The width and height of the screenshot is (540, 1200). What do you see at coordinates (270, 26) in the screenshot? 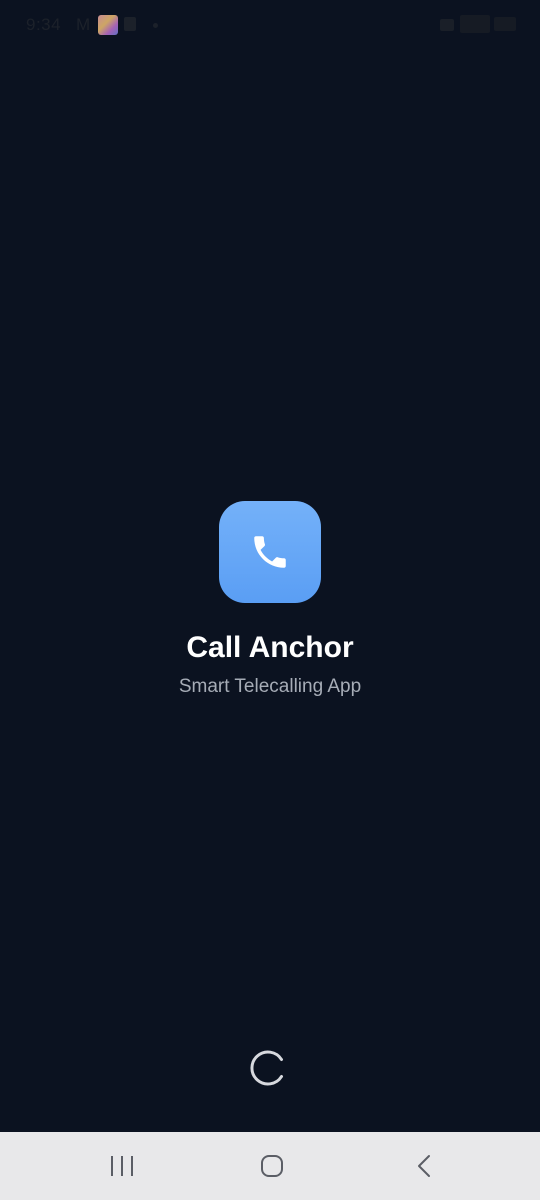
I see `status-bar: 9:34 M` at bounding box center [270, 26].